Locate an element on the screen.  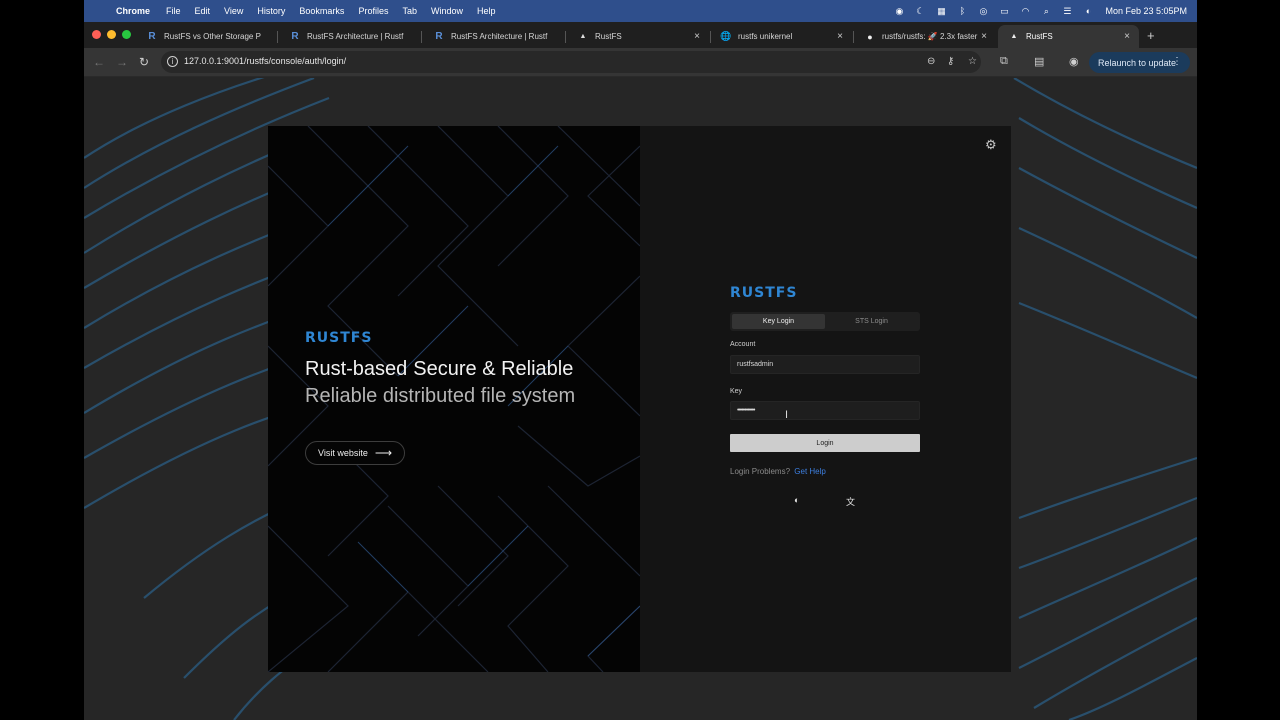
tab-title: RustFS Architecture | Rustf is located at coordinates (499, 36).